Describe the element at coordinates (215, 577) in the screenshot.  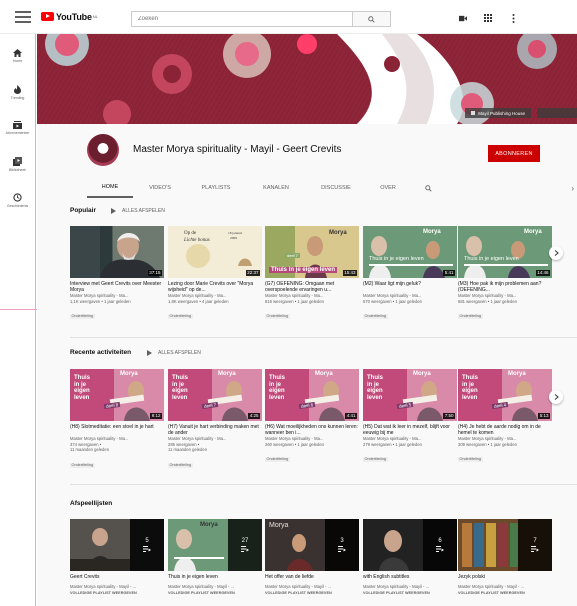
I see `playlist-title: Thuis in je eigen leven` at that location.